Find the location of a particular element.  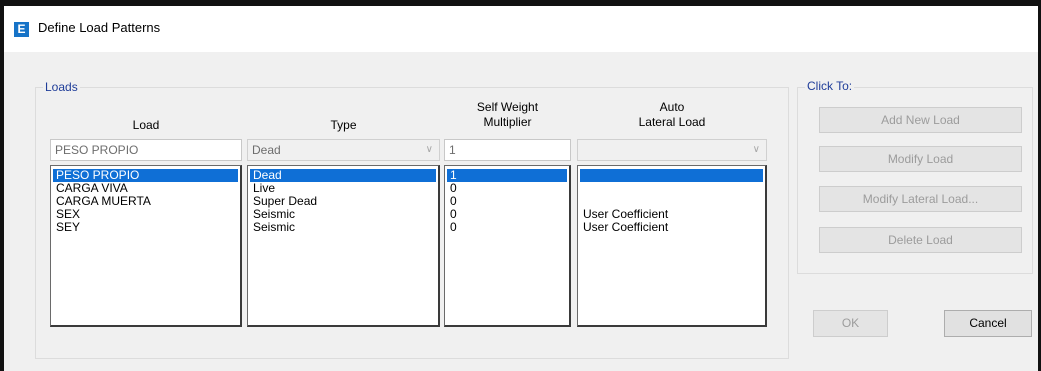

multiplier-input: 1 is located at coordinates (507, 150).